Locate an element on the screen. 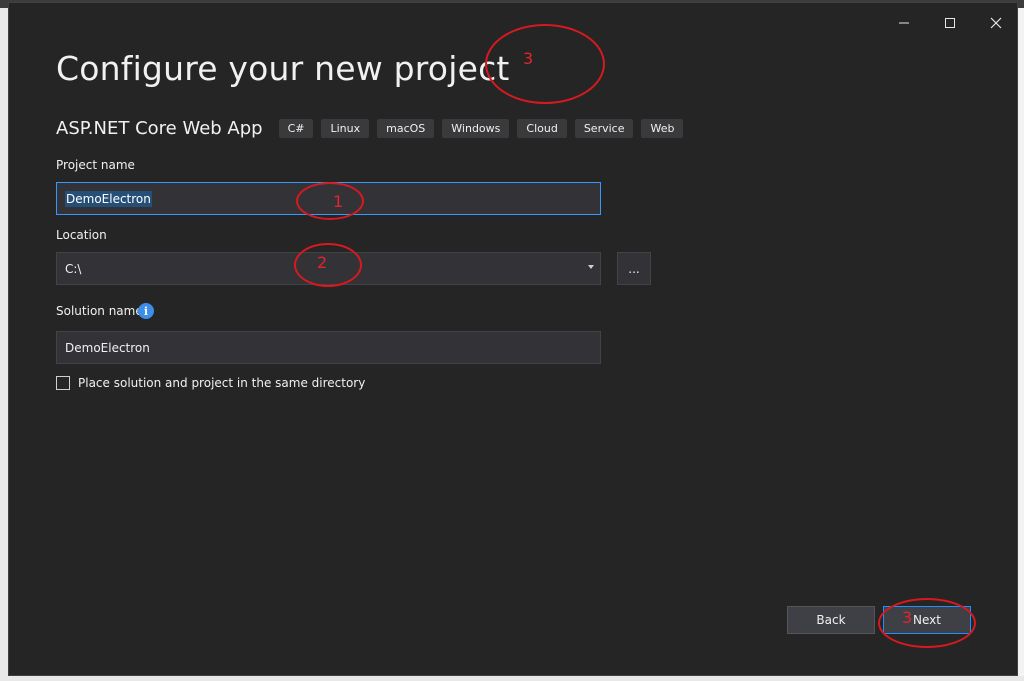 This screenshot has height=681, width=1024. annotation-circle-location is located at coordinates (328, 265).